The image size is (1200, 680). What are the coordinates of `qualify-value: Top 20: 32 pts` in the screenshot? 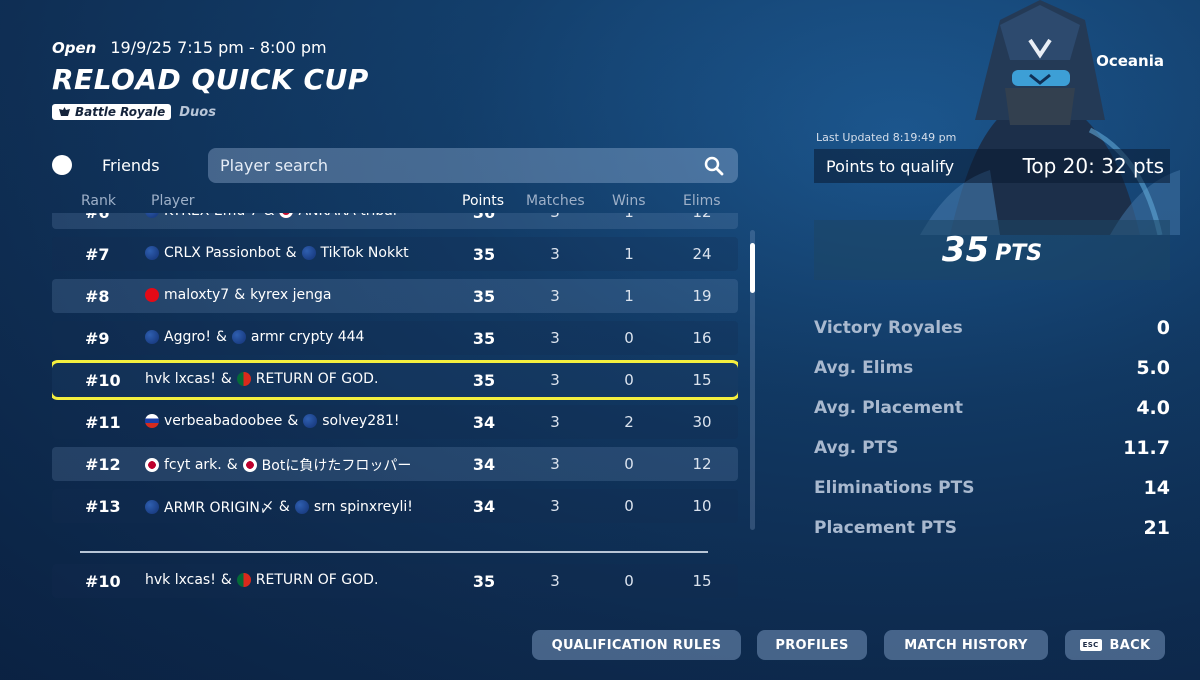 It's located at (1093, 166).